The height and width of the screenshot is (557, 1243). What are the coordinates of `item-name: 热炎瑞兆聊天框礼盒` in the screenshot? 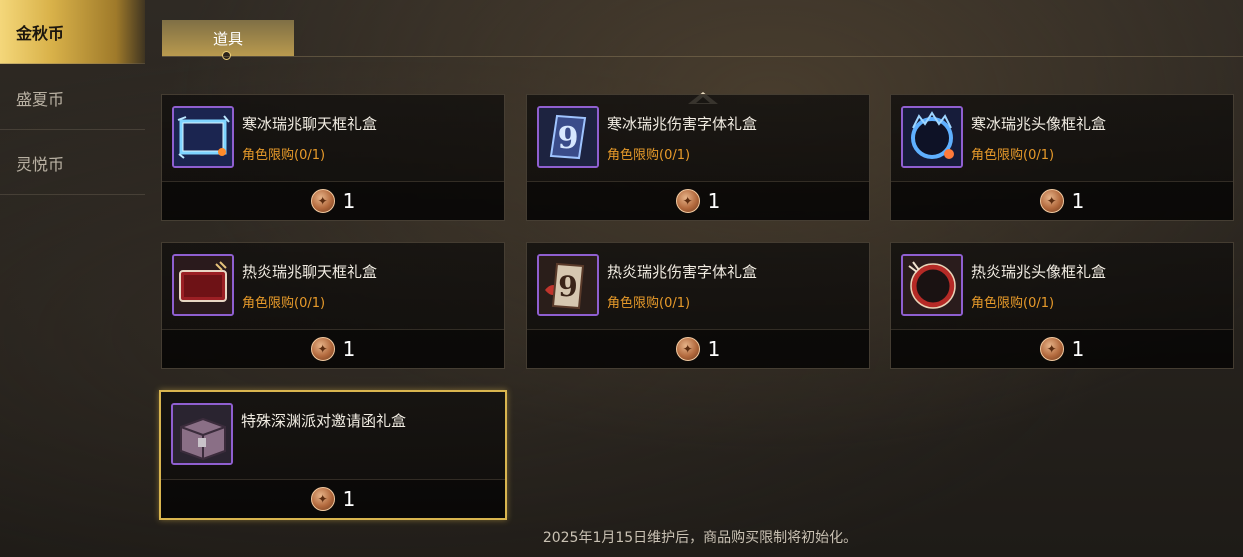 It's located at (310, 272).